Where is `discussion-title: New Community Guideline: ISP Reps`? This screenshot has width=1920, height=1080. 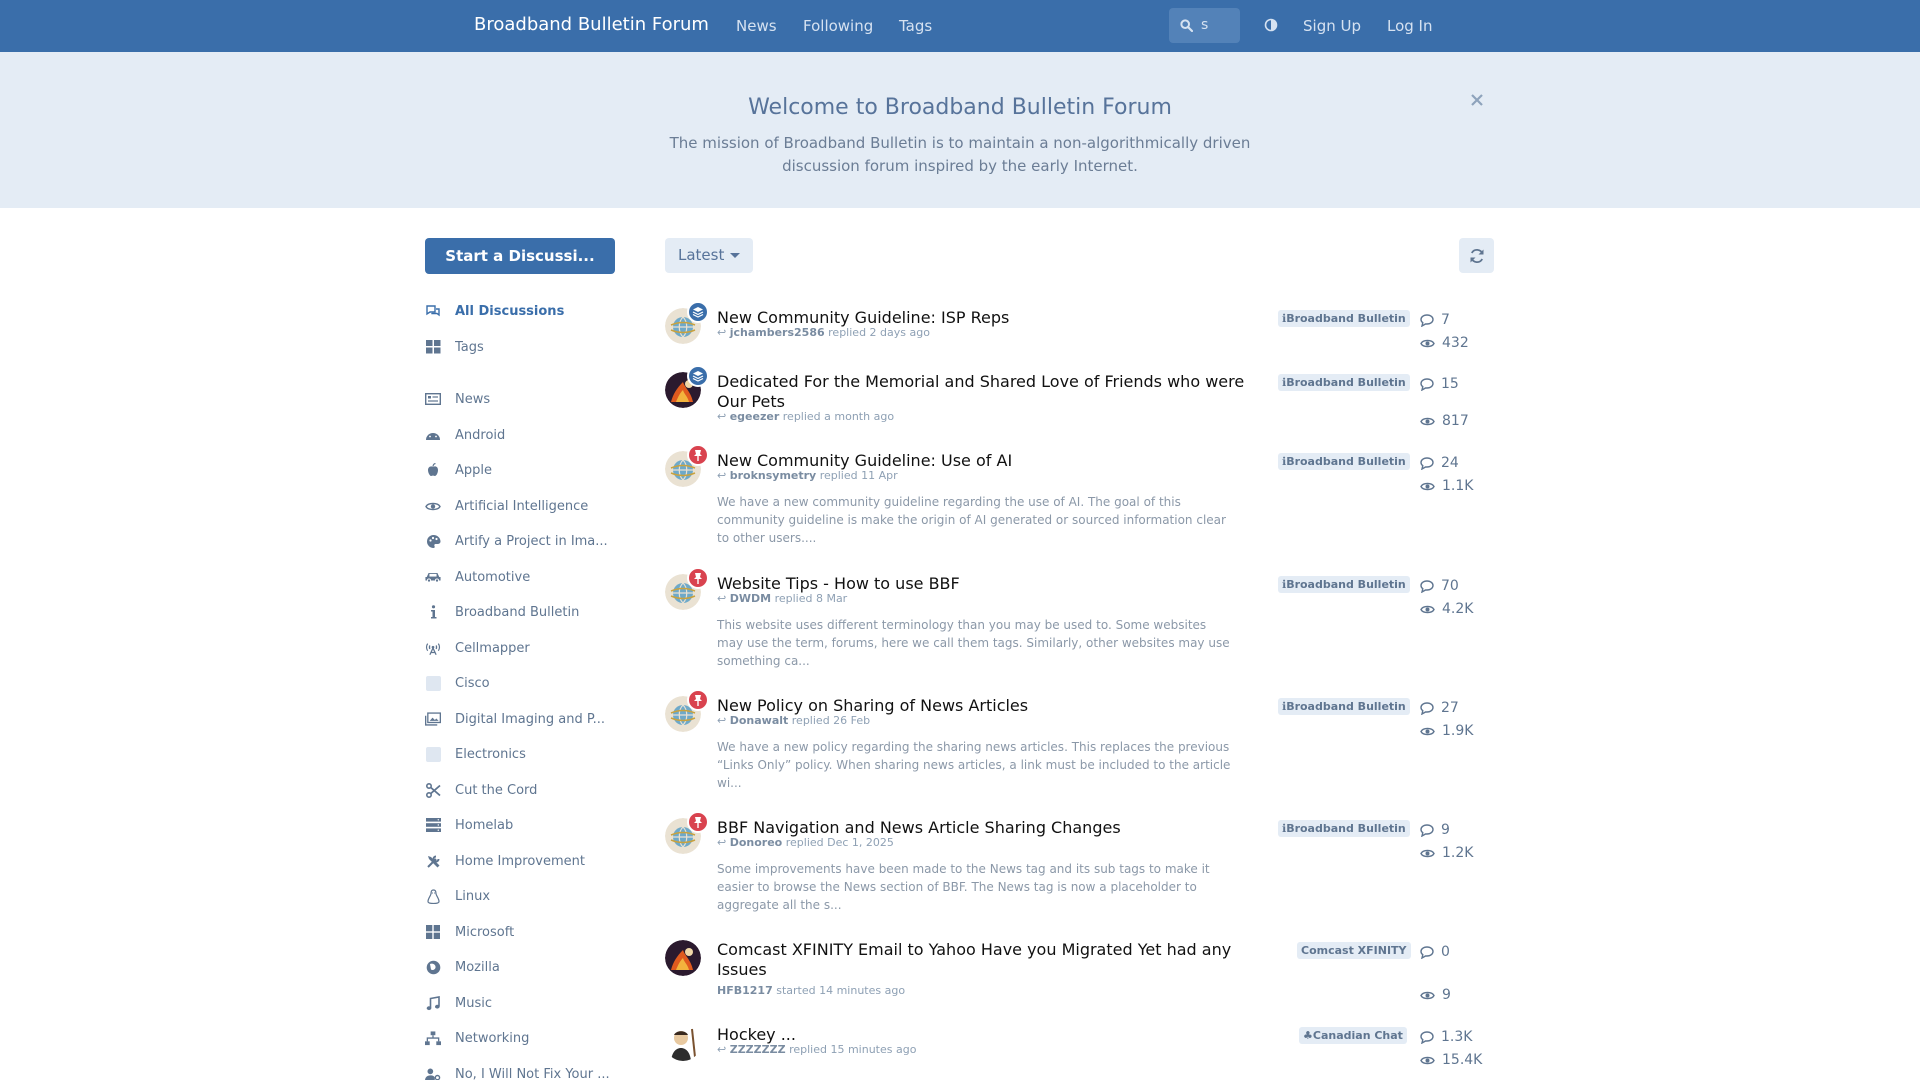 discussion-title: New Community Guideline: ISP Reps is located at coordinates (982, 318).